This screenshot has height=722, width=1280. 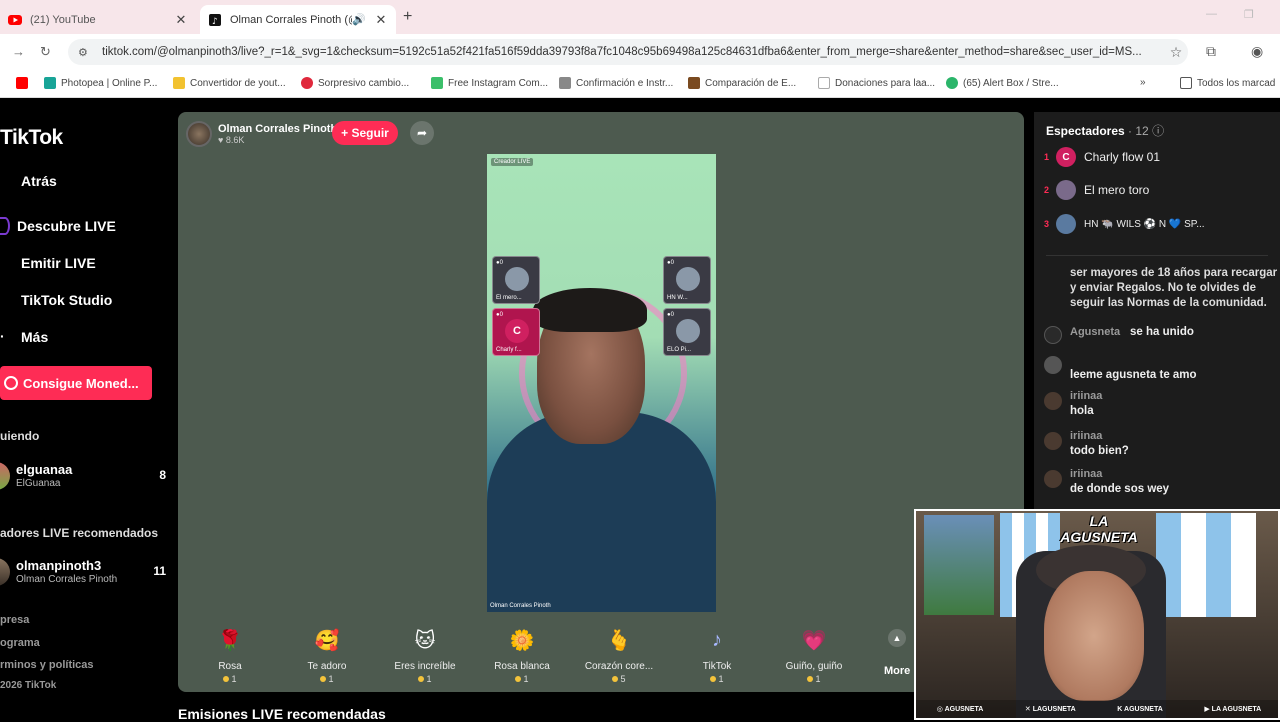 I want to click on reload-icon: ↻, so click(x=45, y=52).